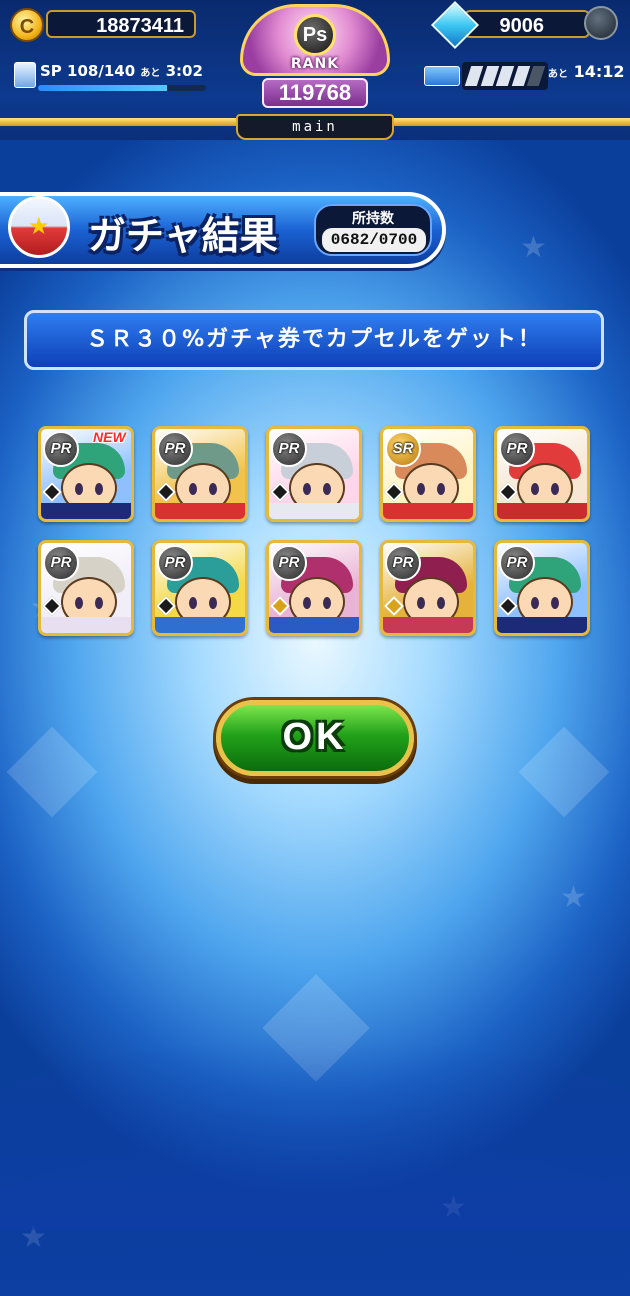 The image size is (630, 1296). What do you see at coordinates (315, 64) in the screenshot?
I see `rank-label: RANK` at bounding box center [315, 64].